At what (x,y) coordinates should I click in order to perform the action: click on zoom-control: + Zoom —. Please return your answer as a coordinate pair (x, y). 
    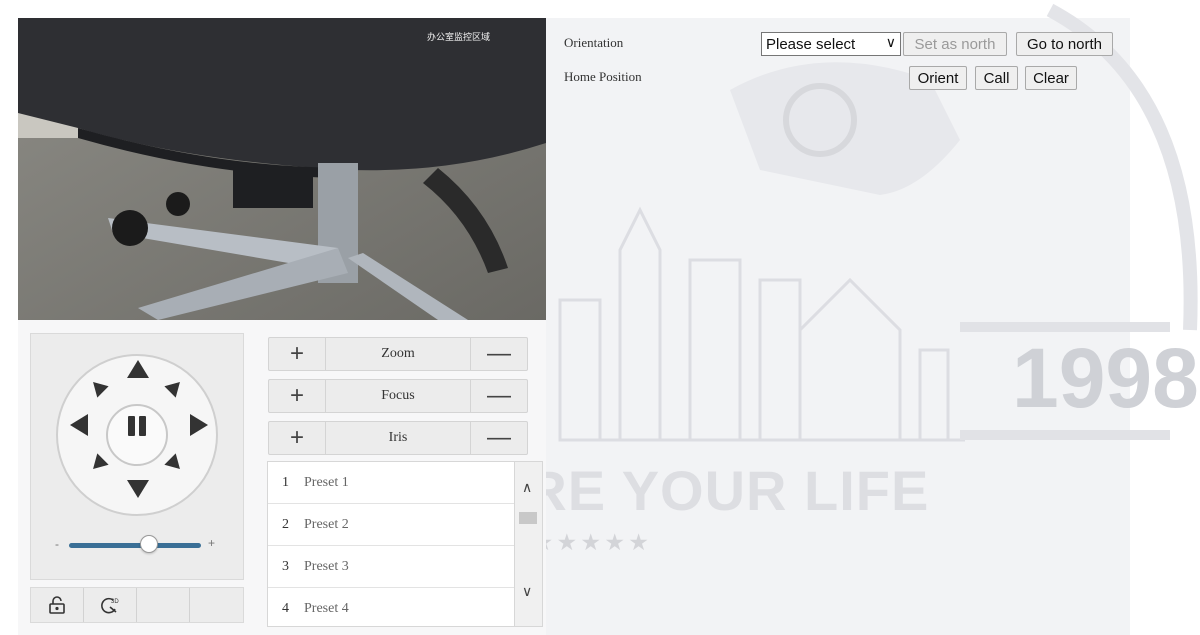
    Looking at the image, I should click on (398, 354).